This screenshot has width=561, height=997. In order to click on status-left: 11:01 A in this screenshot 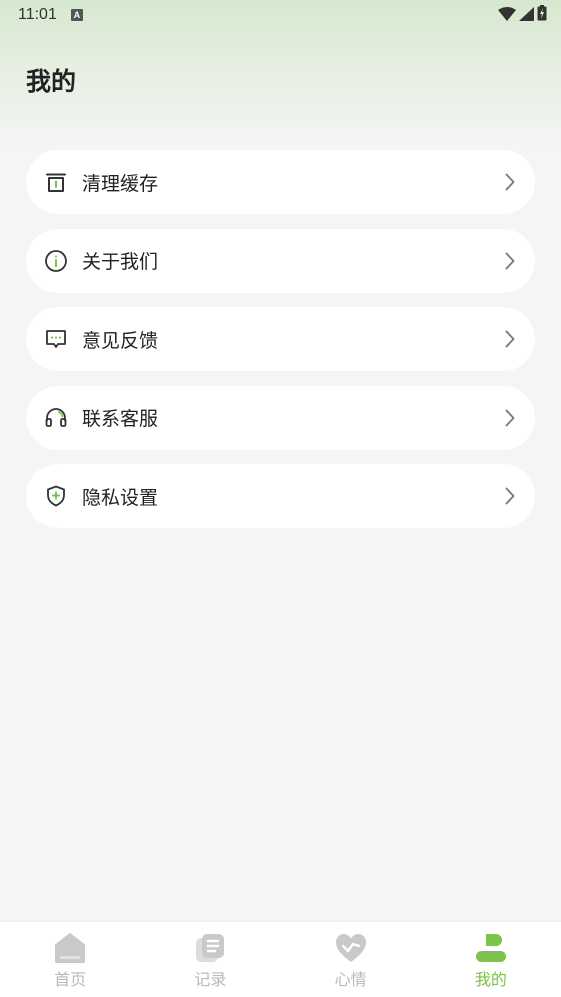, I will do `click(50, 15)`.